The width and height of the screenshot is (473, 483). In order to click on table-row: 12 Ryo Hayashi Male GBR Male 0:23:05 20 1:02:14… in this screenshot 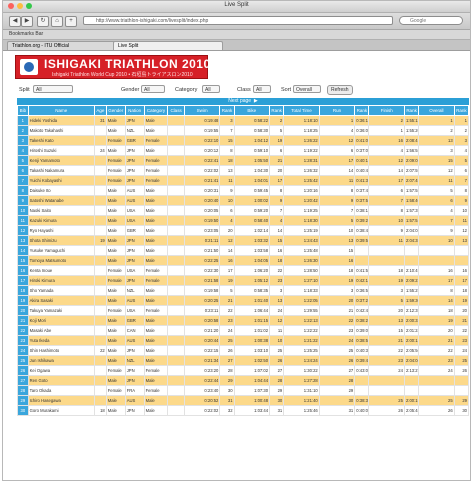, I will do `click(243, 230)`.